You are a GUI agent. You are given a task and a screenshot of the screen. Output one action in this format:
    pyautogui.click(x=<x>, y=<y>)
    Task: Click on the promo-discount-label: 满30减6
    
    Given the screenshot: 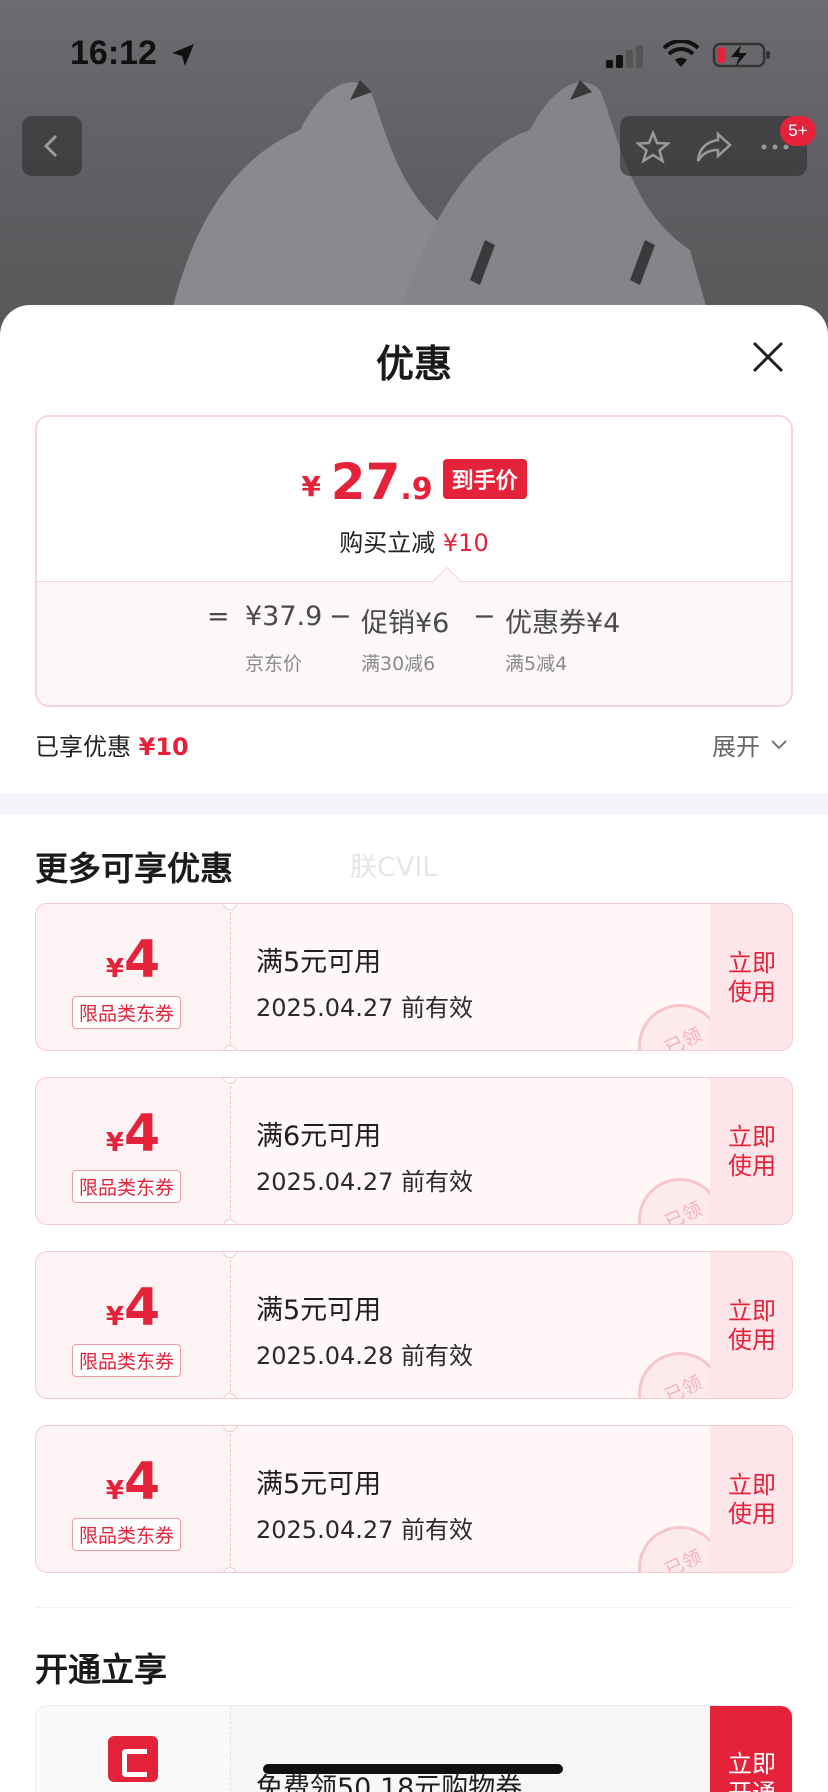 What is the action you would take?
    pyautogui.click(x=398, y=664)
    